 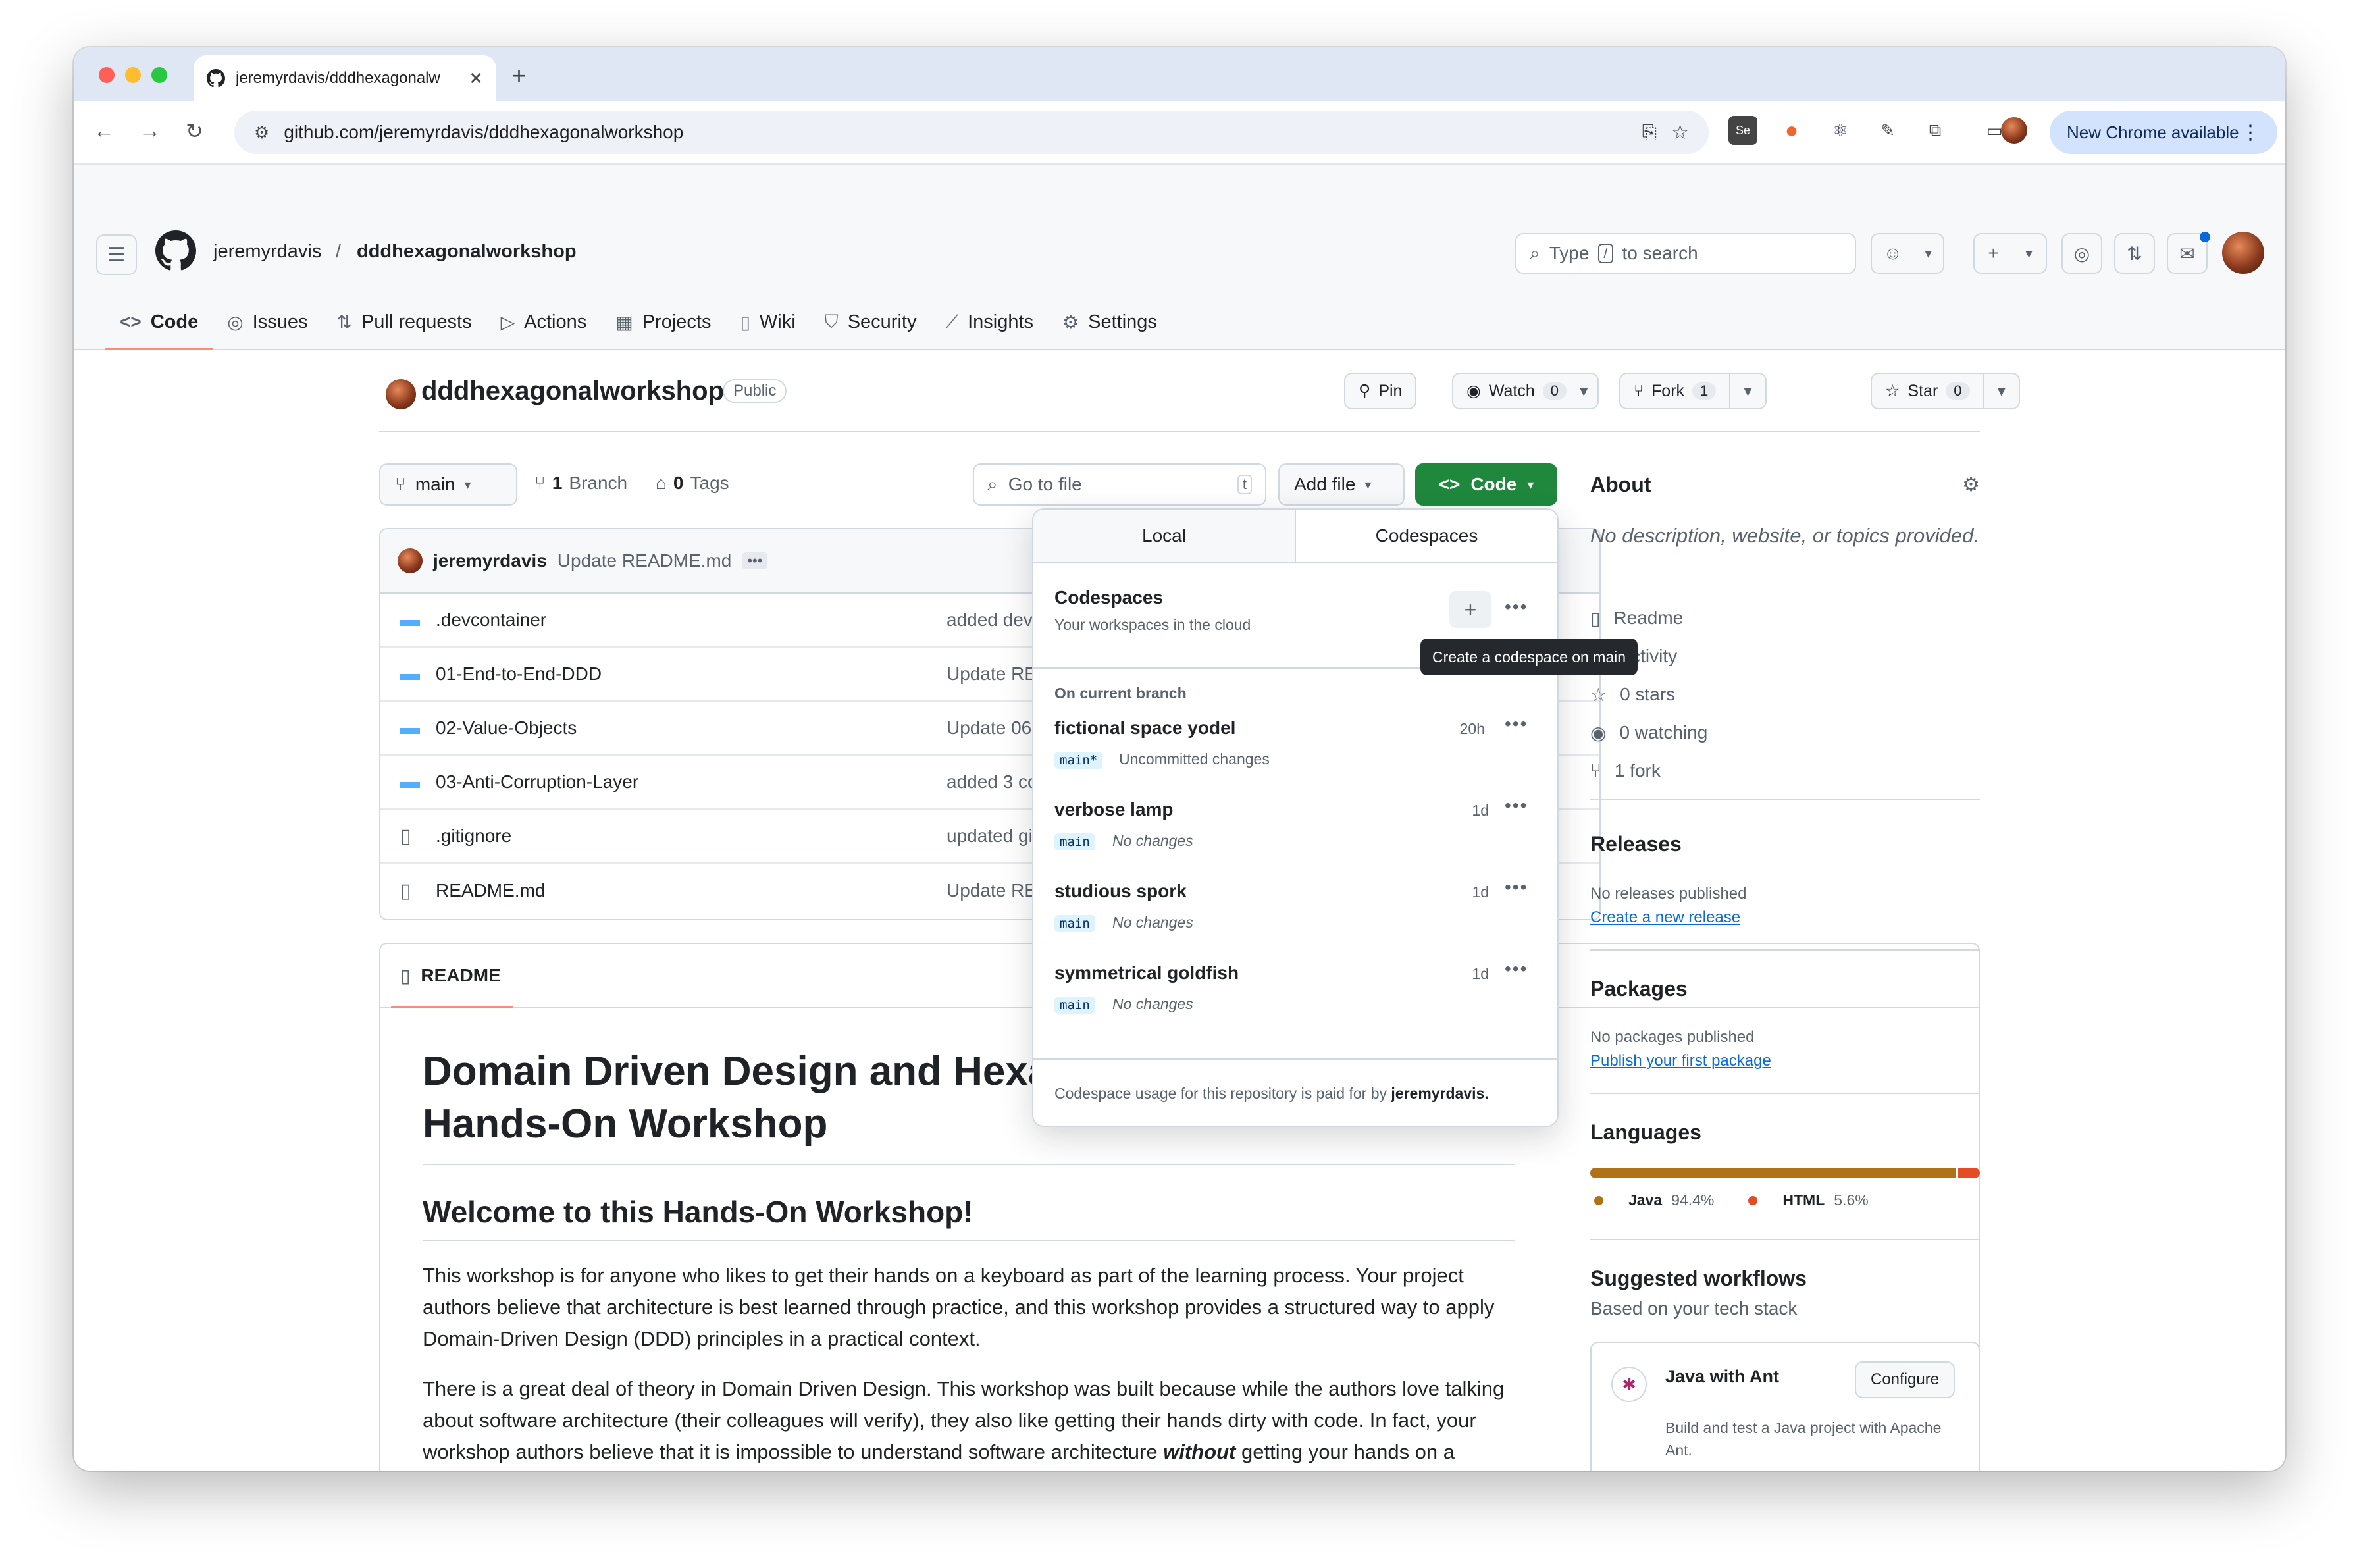 I want to click on issues-button: ◎, so click(x=2081, y=253).